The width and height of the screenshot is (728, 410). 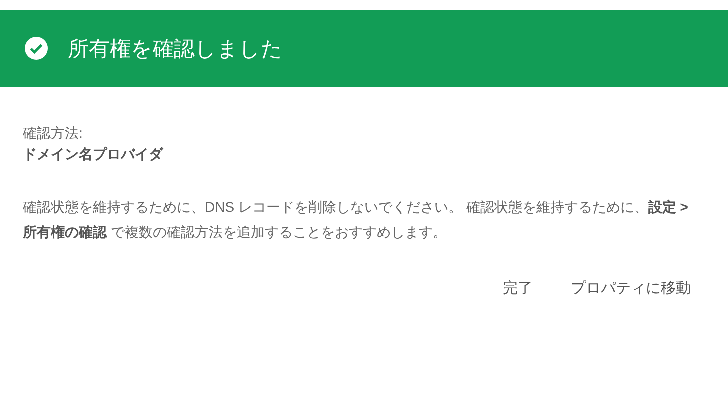 I want to click on method-label: 確認方法:, so click(x=53, y=133).